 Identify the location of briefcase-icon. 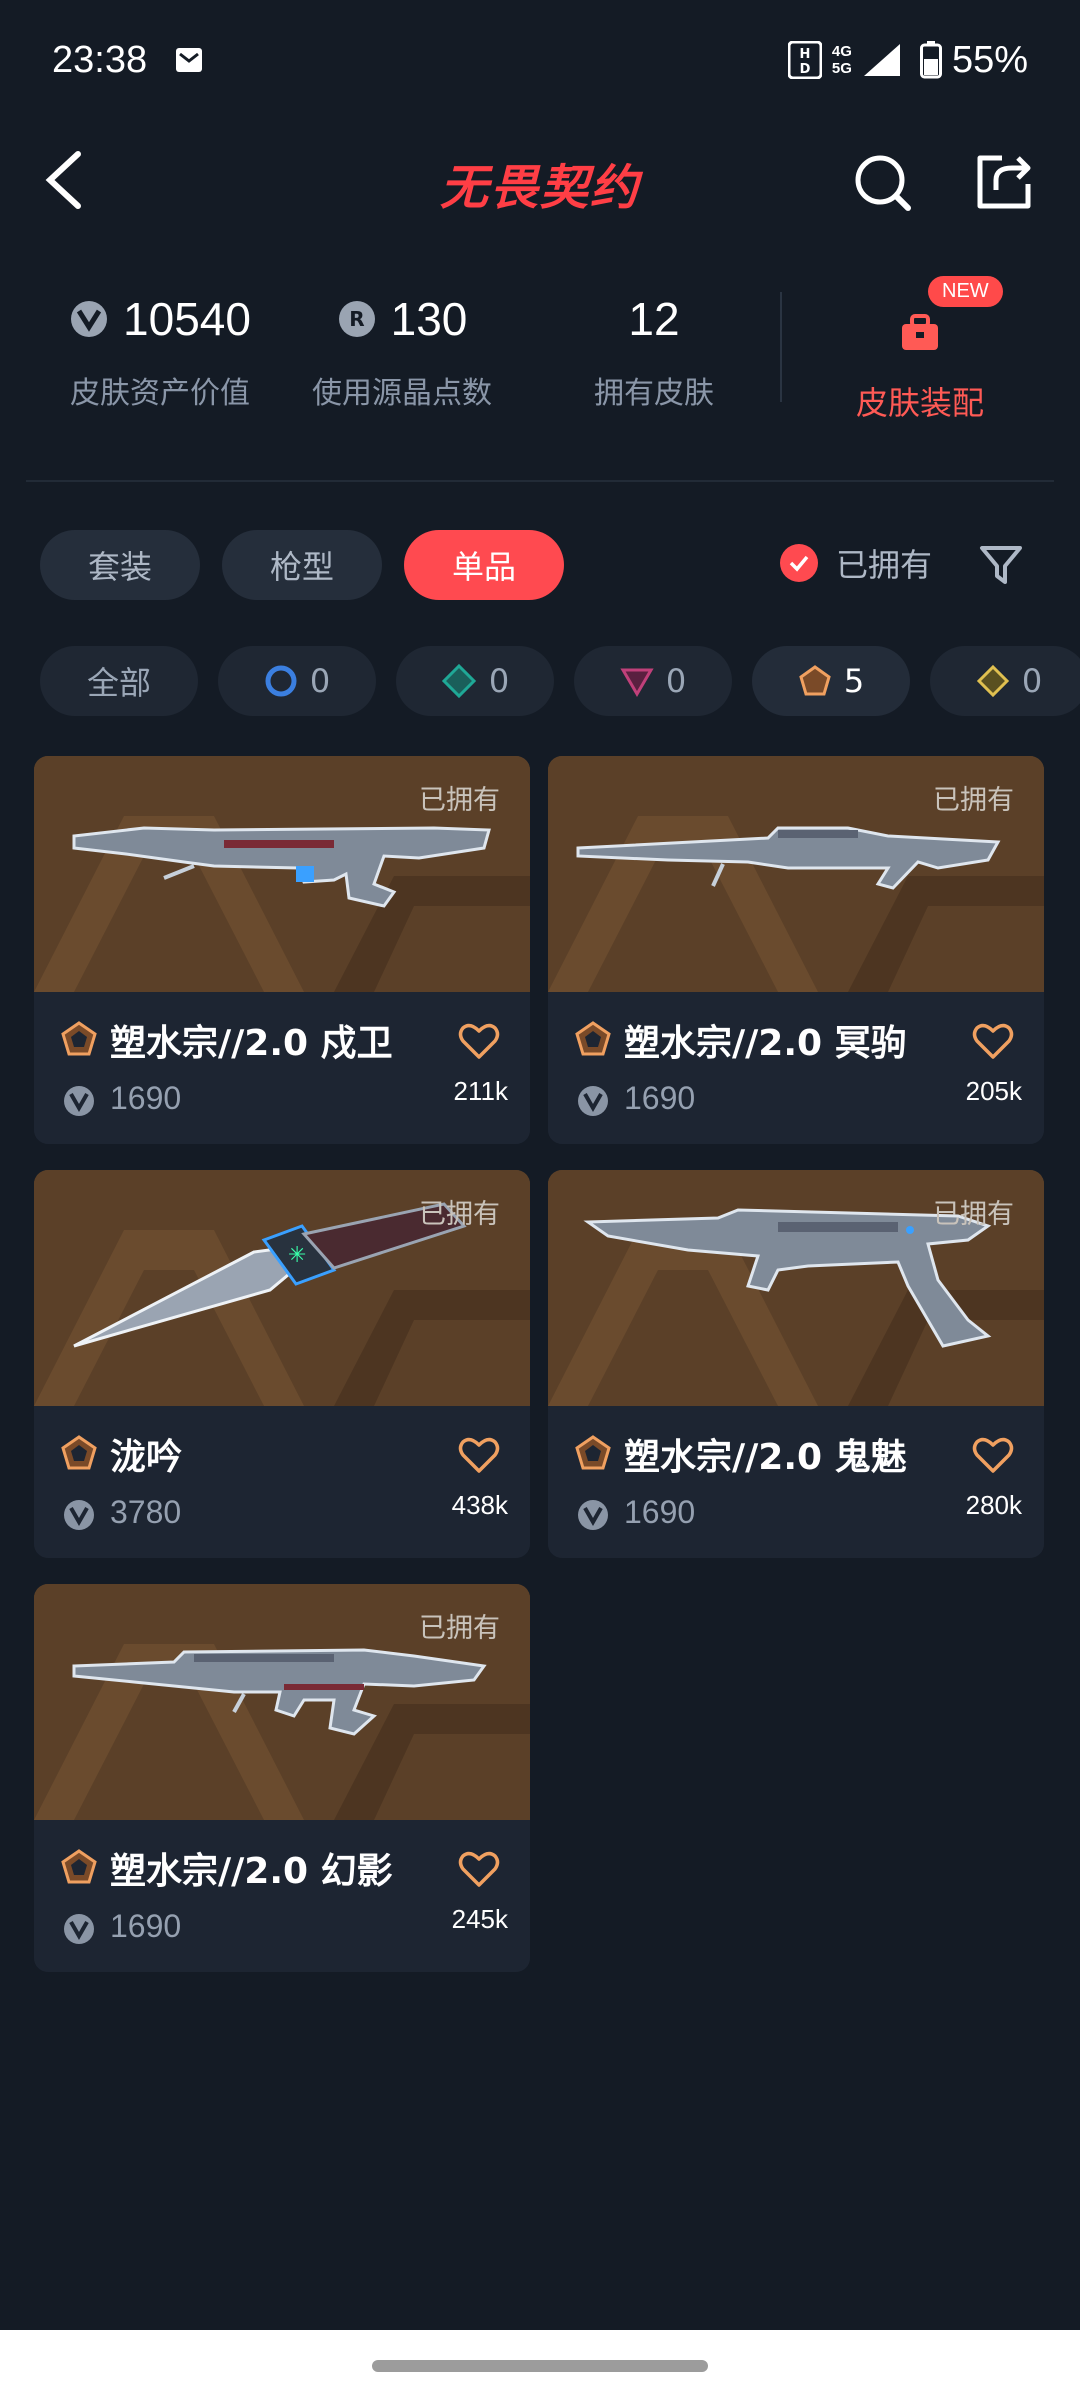
(920, 332).